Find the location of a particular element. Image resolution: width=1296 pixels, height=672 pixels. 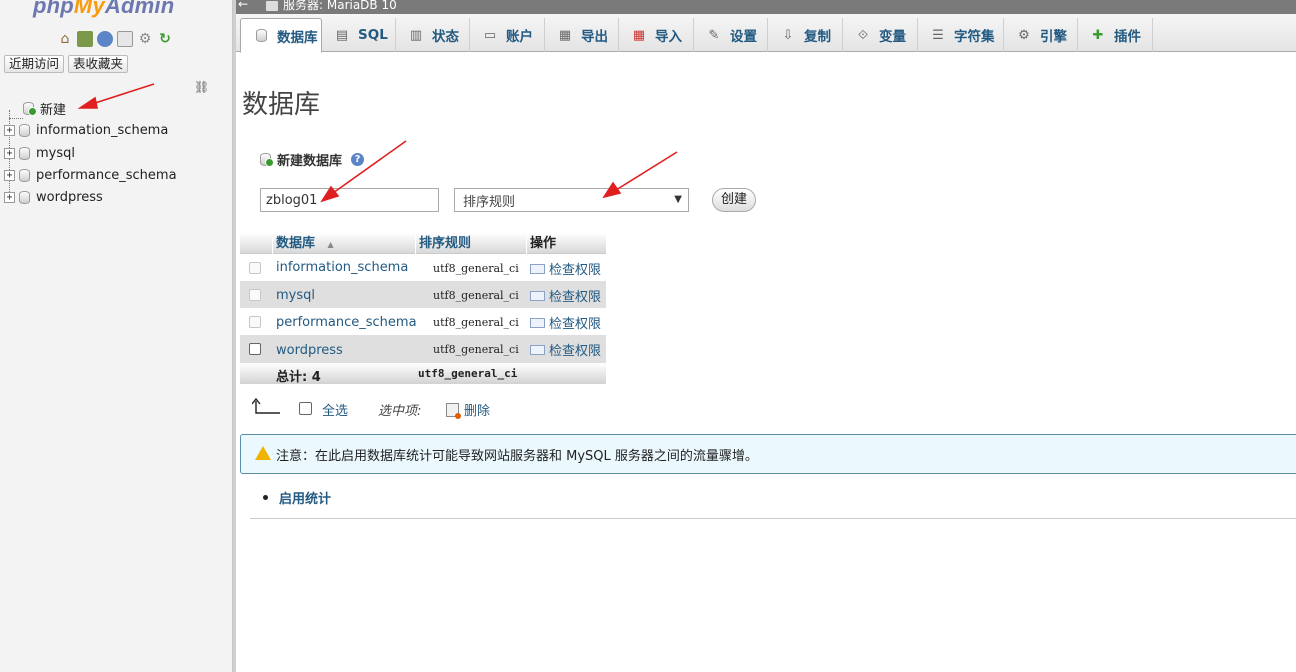

tree-item-label: wordpress is located at coordinates (69, 197).